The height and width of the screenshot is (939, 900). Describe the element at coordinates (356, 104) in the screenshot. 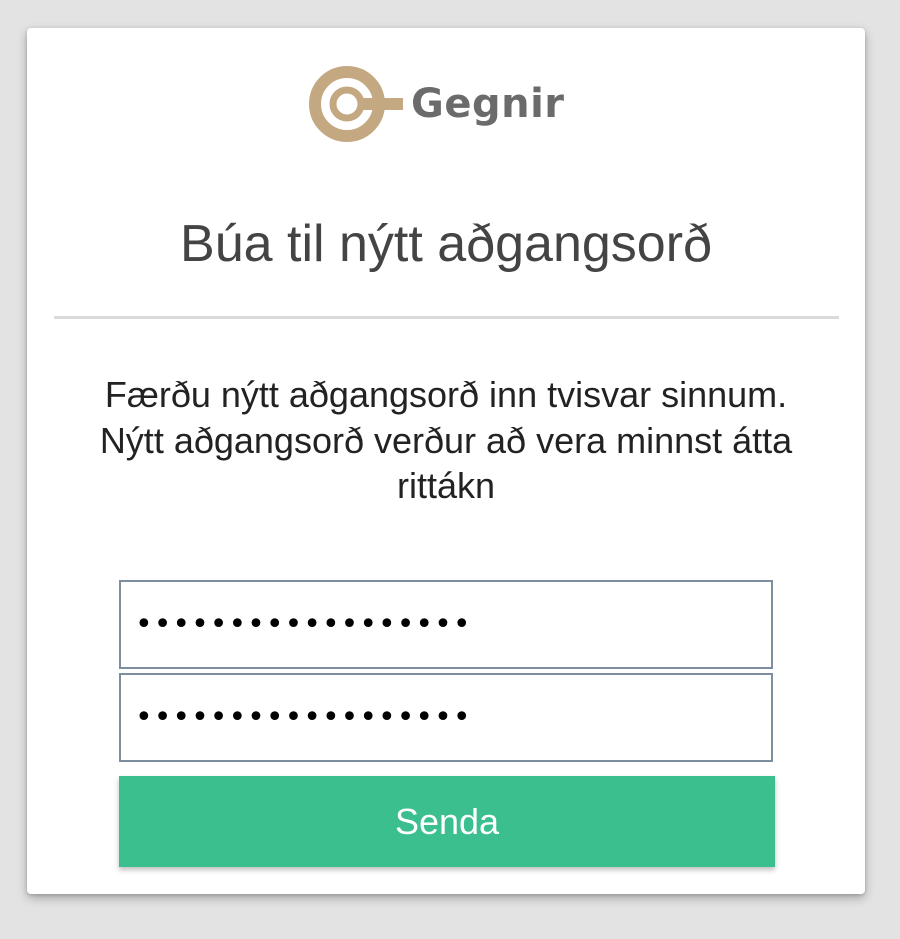

I see `key-ring-icon` at that location.